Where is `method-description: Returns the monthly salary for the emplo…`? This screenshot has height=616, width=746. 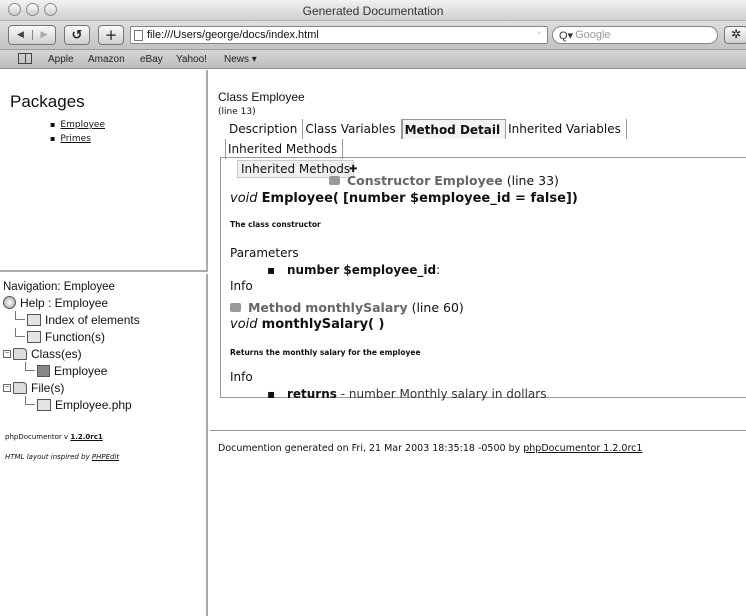
method-description: Returns the monthly salary for the emplo… is located at coordinates (325, 352).